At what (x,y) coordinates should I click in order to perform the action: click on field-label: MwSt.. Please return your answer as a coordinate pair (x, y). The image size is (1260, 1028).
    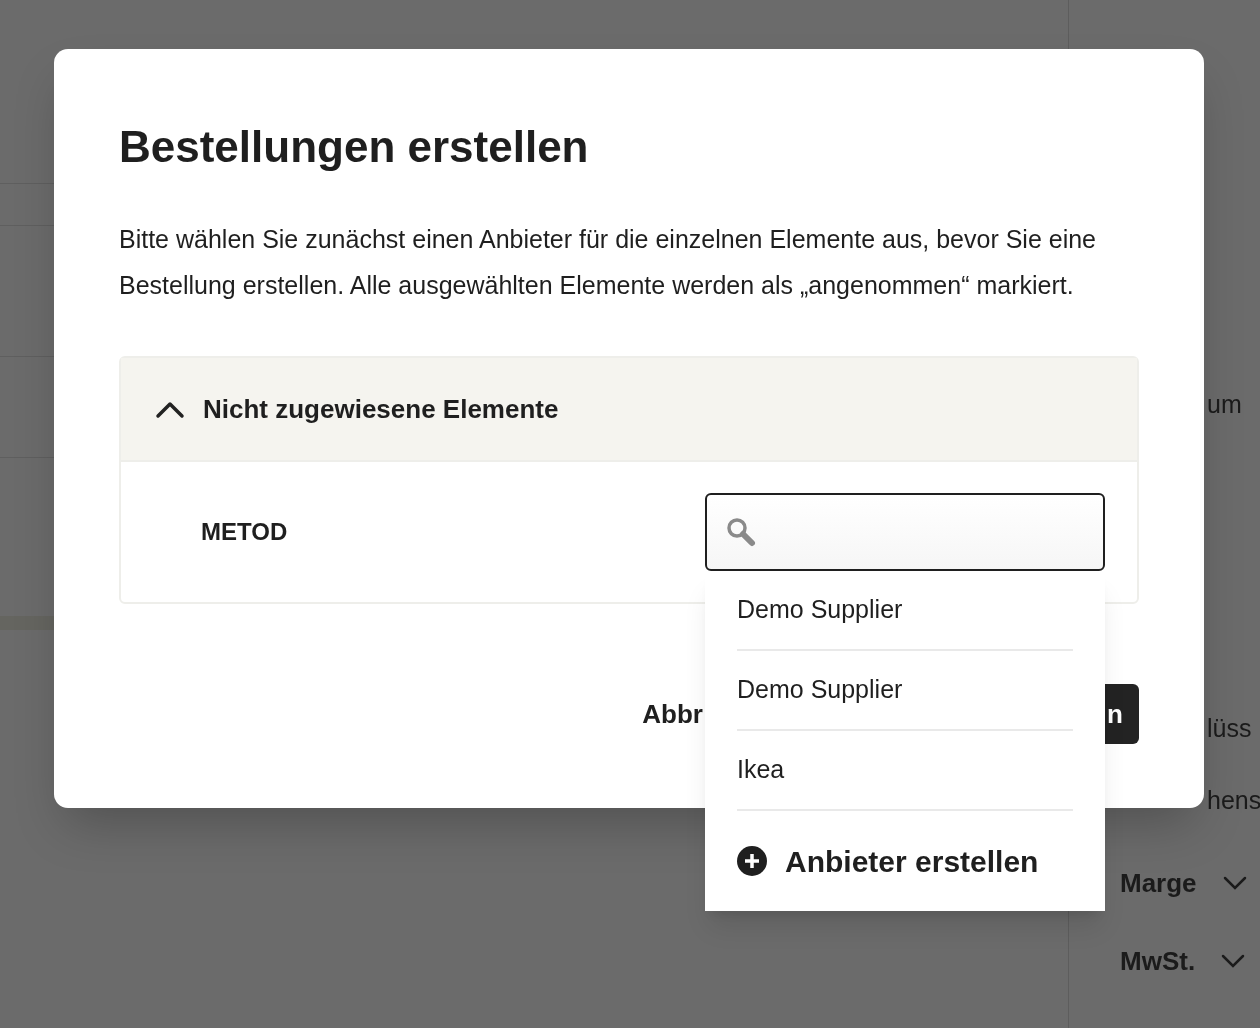
    Looking at the image, I should click on (1158, 961).